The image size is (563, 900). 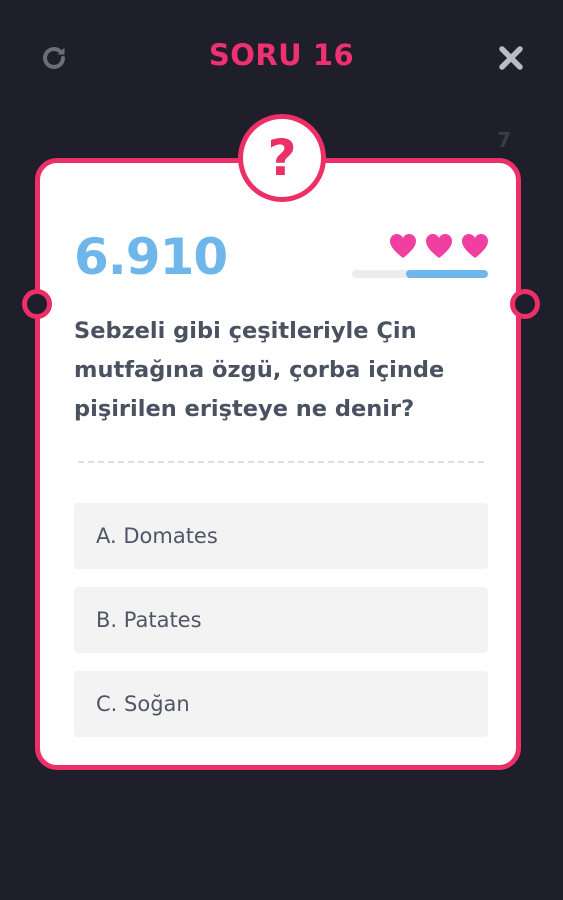 What do you see at coordinates (281, 536) in the screenshot?
I see `answer-option-a: A. Domates` at bounding box center [281, 536].